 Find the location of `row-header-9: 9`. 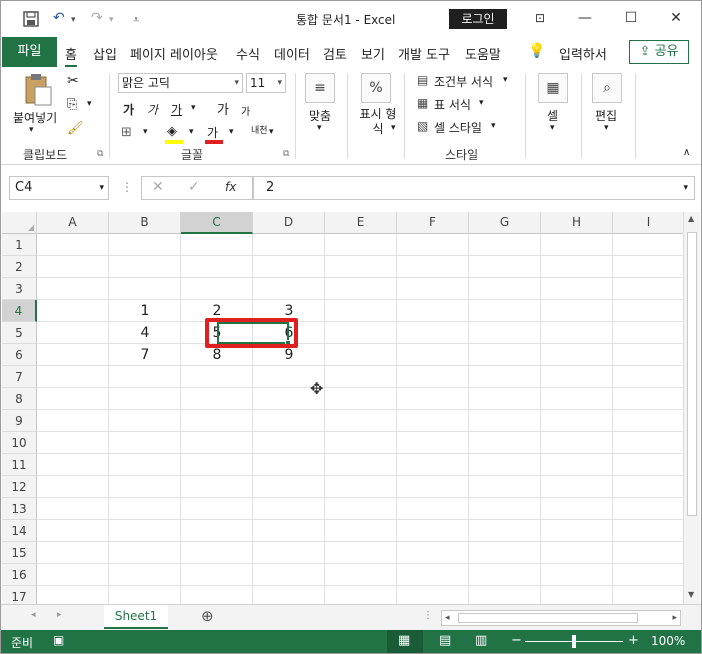

row-header-9: 9 is located at coordinates (19, 421).